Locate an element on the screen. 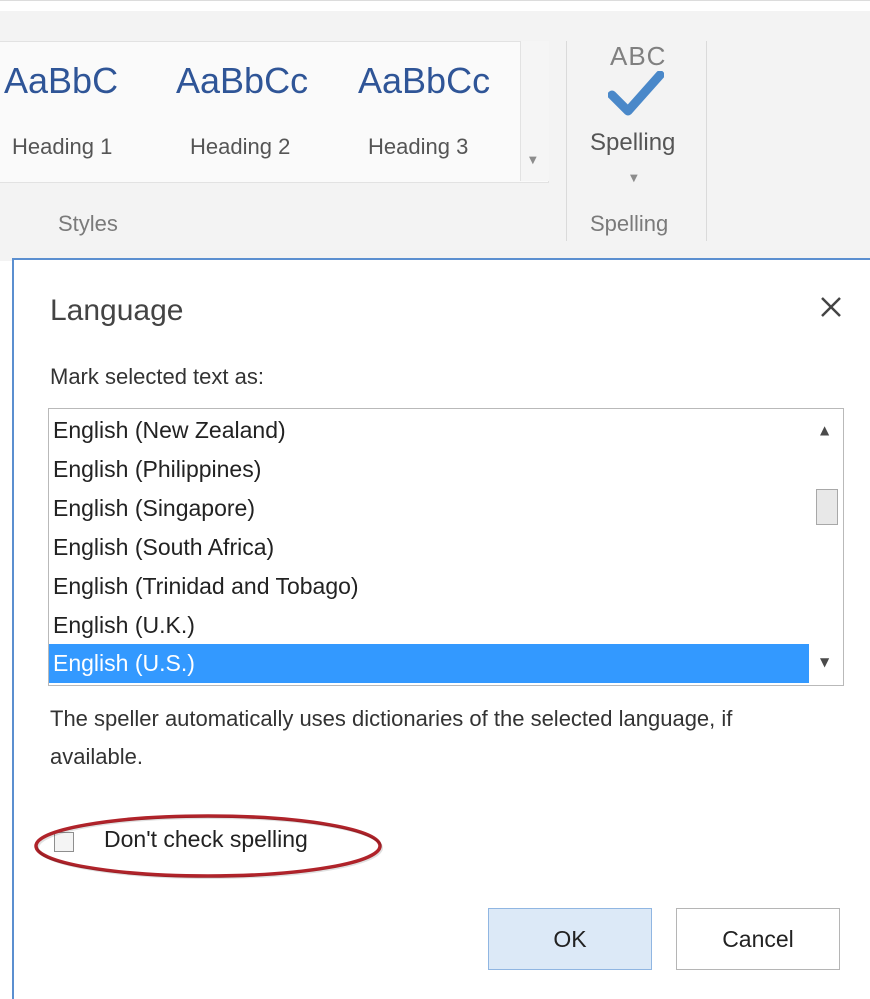 The image size is (870, 999). check-mark-icon is located at coordinates (636, 93).